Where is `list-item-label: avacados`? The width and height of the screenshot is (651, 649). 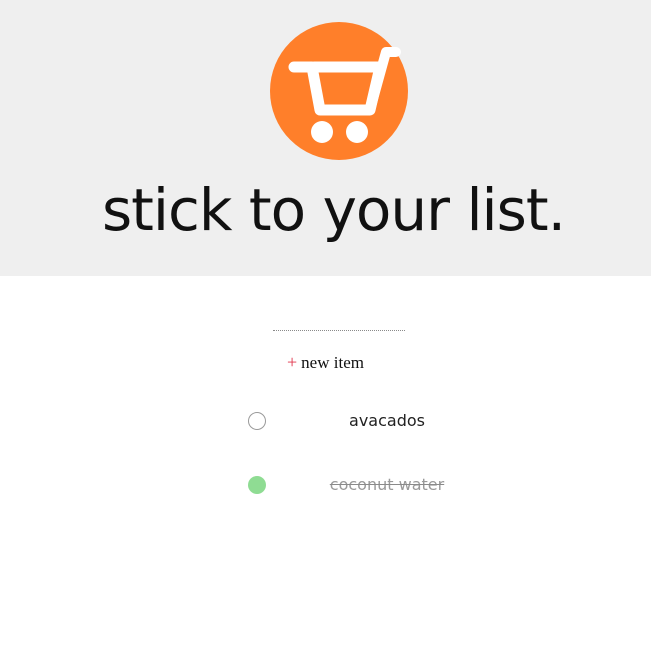
list-item-label: avacados is located at coordinates (387, 421).